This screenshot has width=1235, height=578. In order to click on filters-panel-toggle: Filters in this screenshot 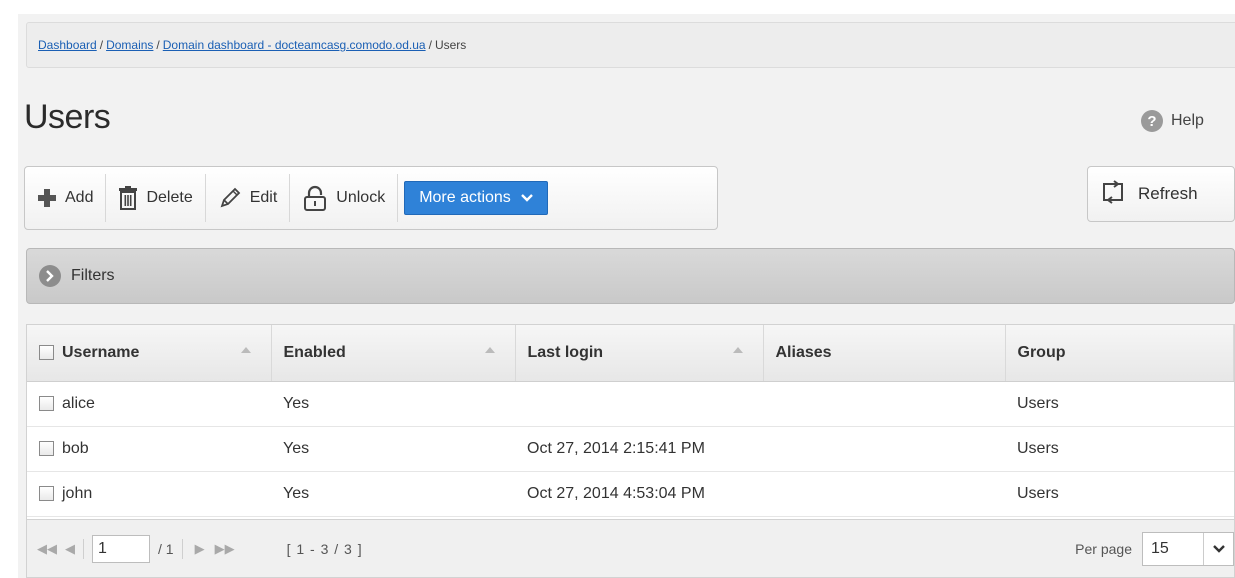, I will do `click(630, 276)`.